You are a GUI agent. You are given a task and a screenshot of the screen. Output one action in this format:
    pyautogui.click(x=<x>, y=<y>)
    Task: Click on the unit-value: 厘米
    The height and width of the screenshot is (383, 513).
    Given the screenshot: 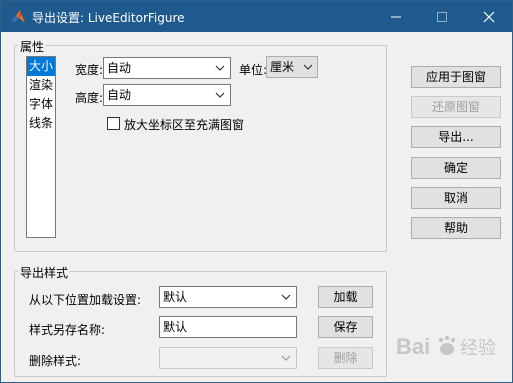 What is the action you would take?
    pyautogui.click(x=282, y=67)
    